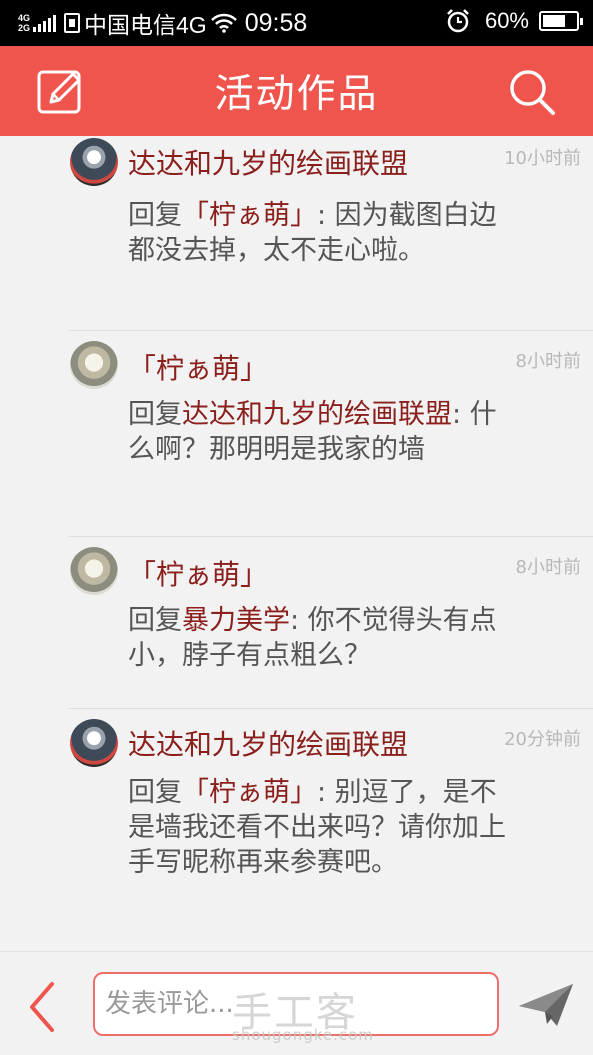 The height and width of the screenshot is (1055, 593). What do you see at coordinates (236, 620) in the screenshot?
I see `reply-mention: 暴力美学` at bounding box center [236, 620].